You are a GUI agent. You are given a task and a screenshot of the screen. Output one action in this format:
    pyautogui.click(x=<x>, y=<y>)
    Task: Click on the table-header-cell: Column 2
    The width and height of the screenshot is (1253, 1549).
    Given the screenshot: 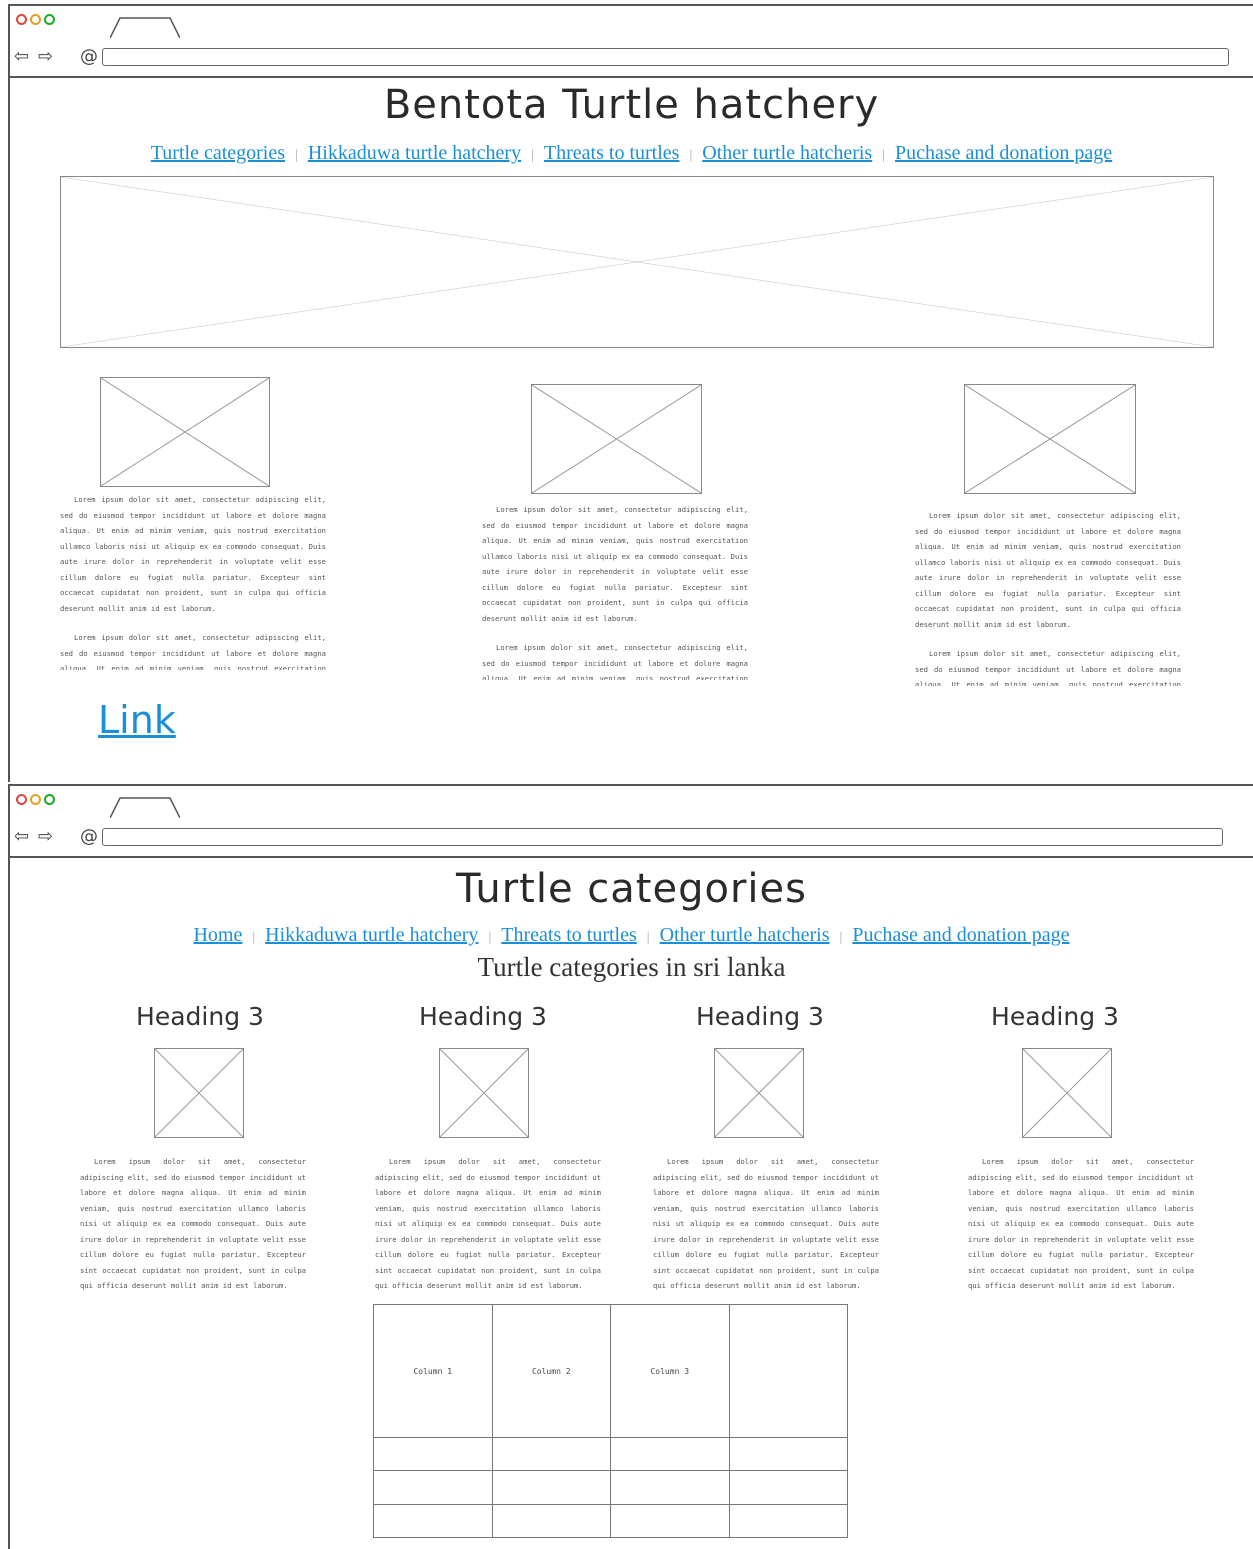 What is the action you would take?
    pyautogui.click(x=551, y=1371)
    